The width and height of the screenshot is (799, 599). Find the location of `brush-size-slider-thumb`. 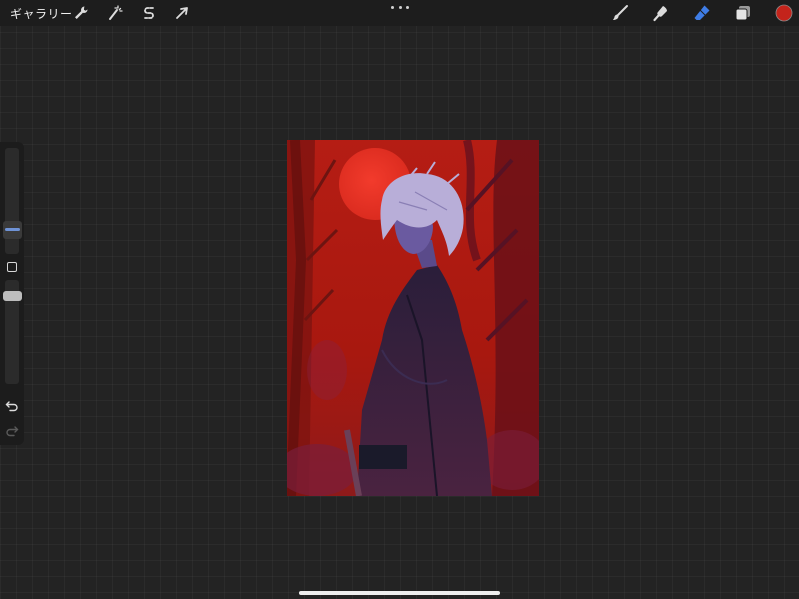

brush-size-slider-thumb is located at coordinates (12, 230).